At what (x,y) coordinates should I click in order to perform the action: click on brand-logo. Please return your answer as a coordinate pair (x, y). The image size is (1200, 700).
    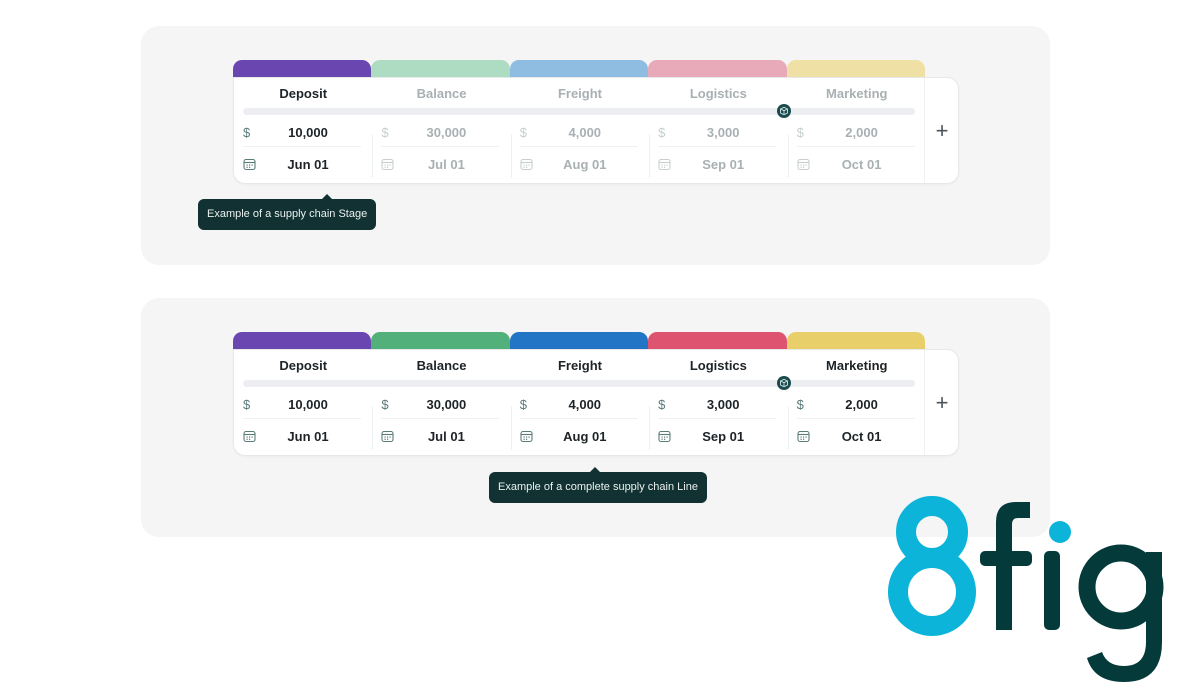
    Looking at the image, I should click on (1026, 589).